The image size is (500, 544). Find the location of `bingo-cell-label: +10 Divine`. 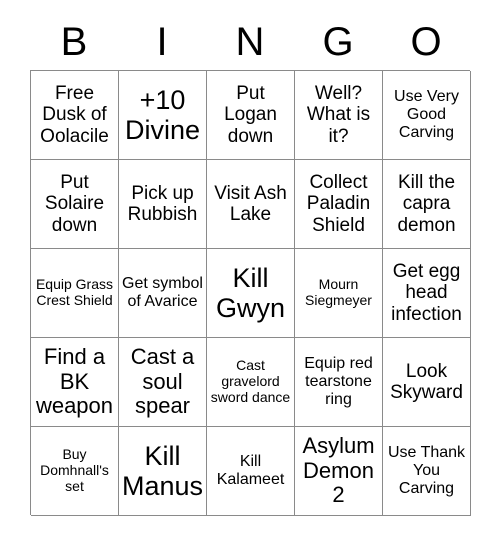

bingo-cell-label: +10 Divine is located at coordinates (162, 114).